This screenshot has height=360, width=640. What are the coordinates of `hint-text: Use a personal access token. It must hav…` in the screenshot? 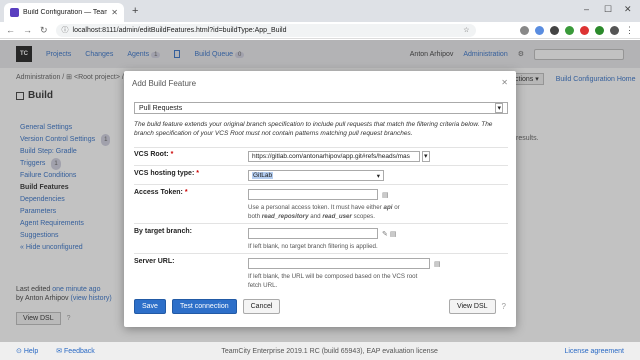 It's located at (316, 207).